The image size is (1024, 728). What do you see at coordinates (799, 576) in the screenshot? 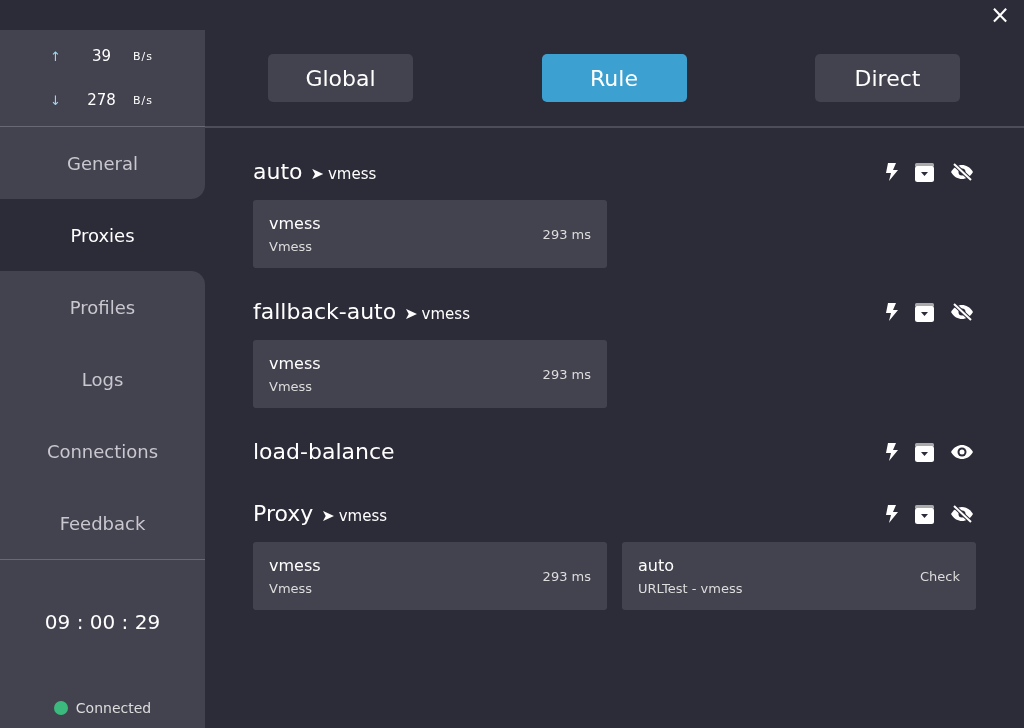
I see `proxy-card: auto URLTest - vmess Check` at bounding box center [799, 576].